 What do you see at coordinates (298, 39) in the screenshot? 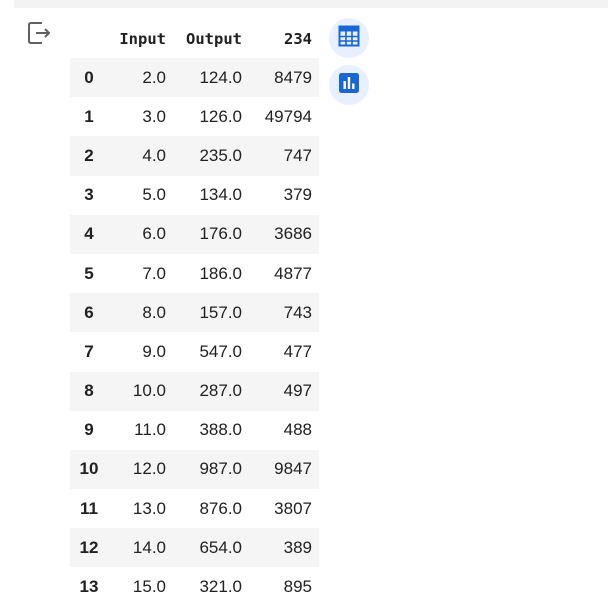
I see `column-header-234: 234` at bounding box center [298, 39].